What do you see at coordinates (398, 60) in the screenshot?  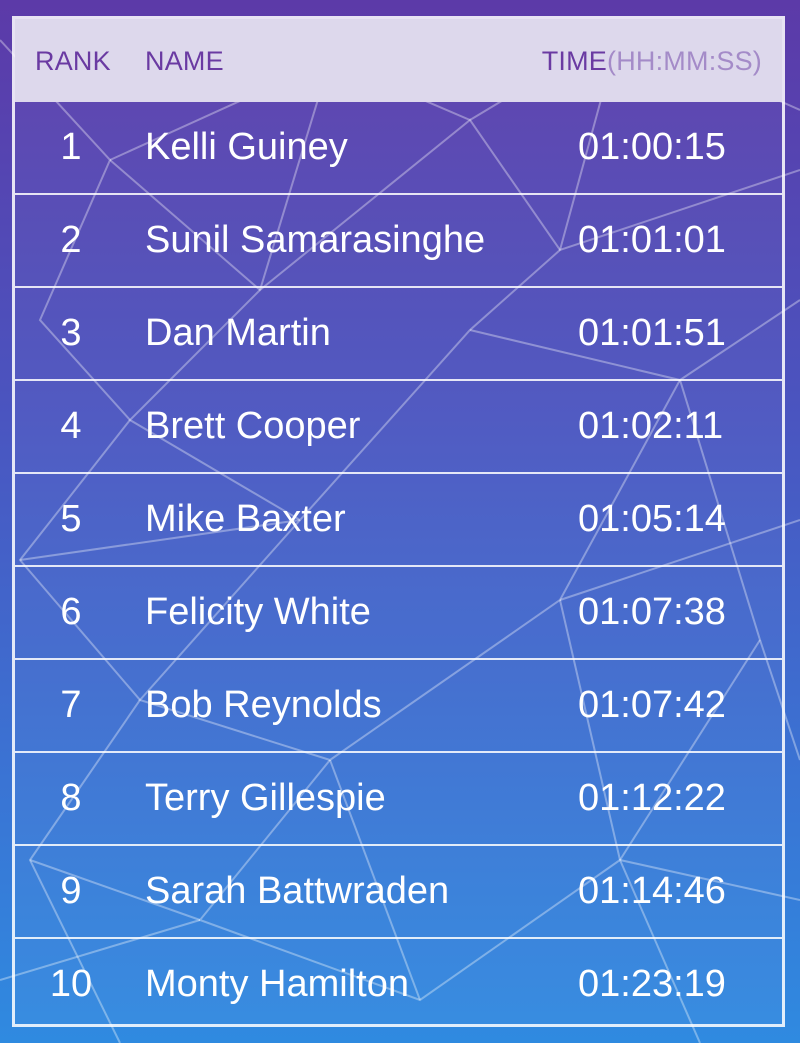 I see `leaderboard-header: RANK NAME TIME(HH:MM:SS)` at bounding box center [398, 60].